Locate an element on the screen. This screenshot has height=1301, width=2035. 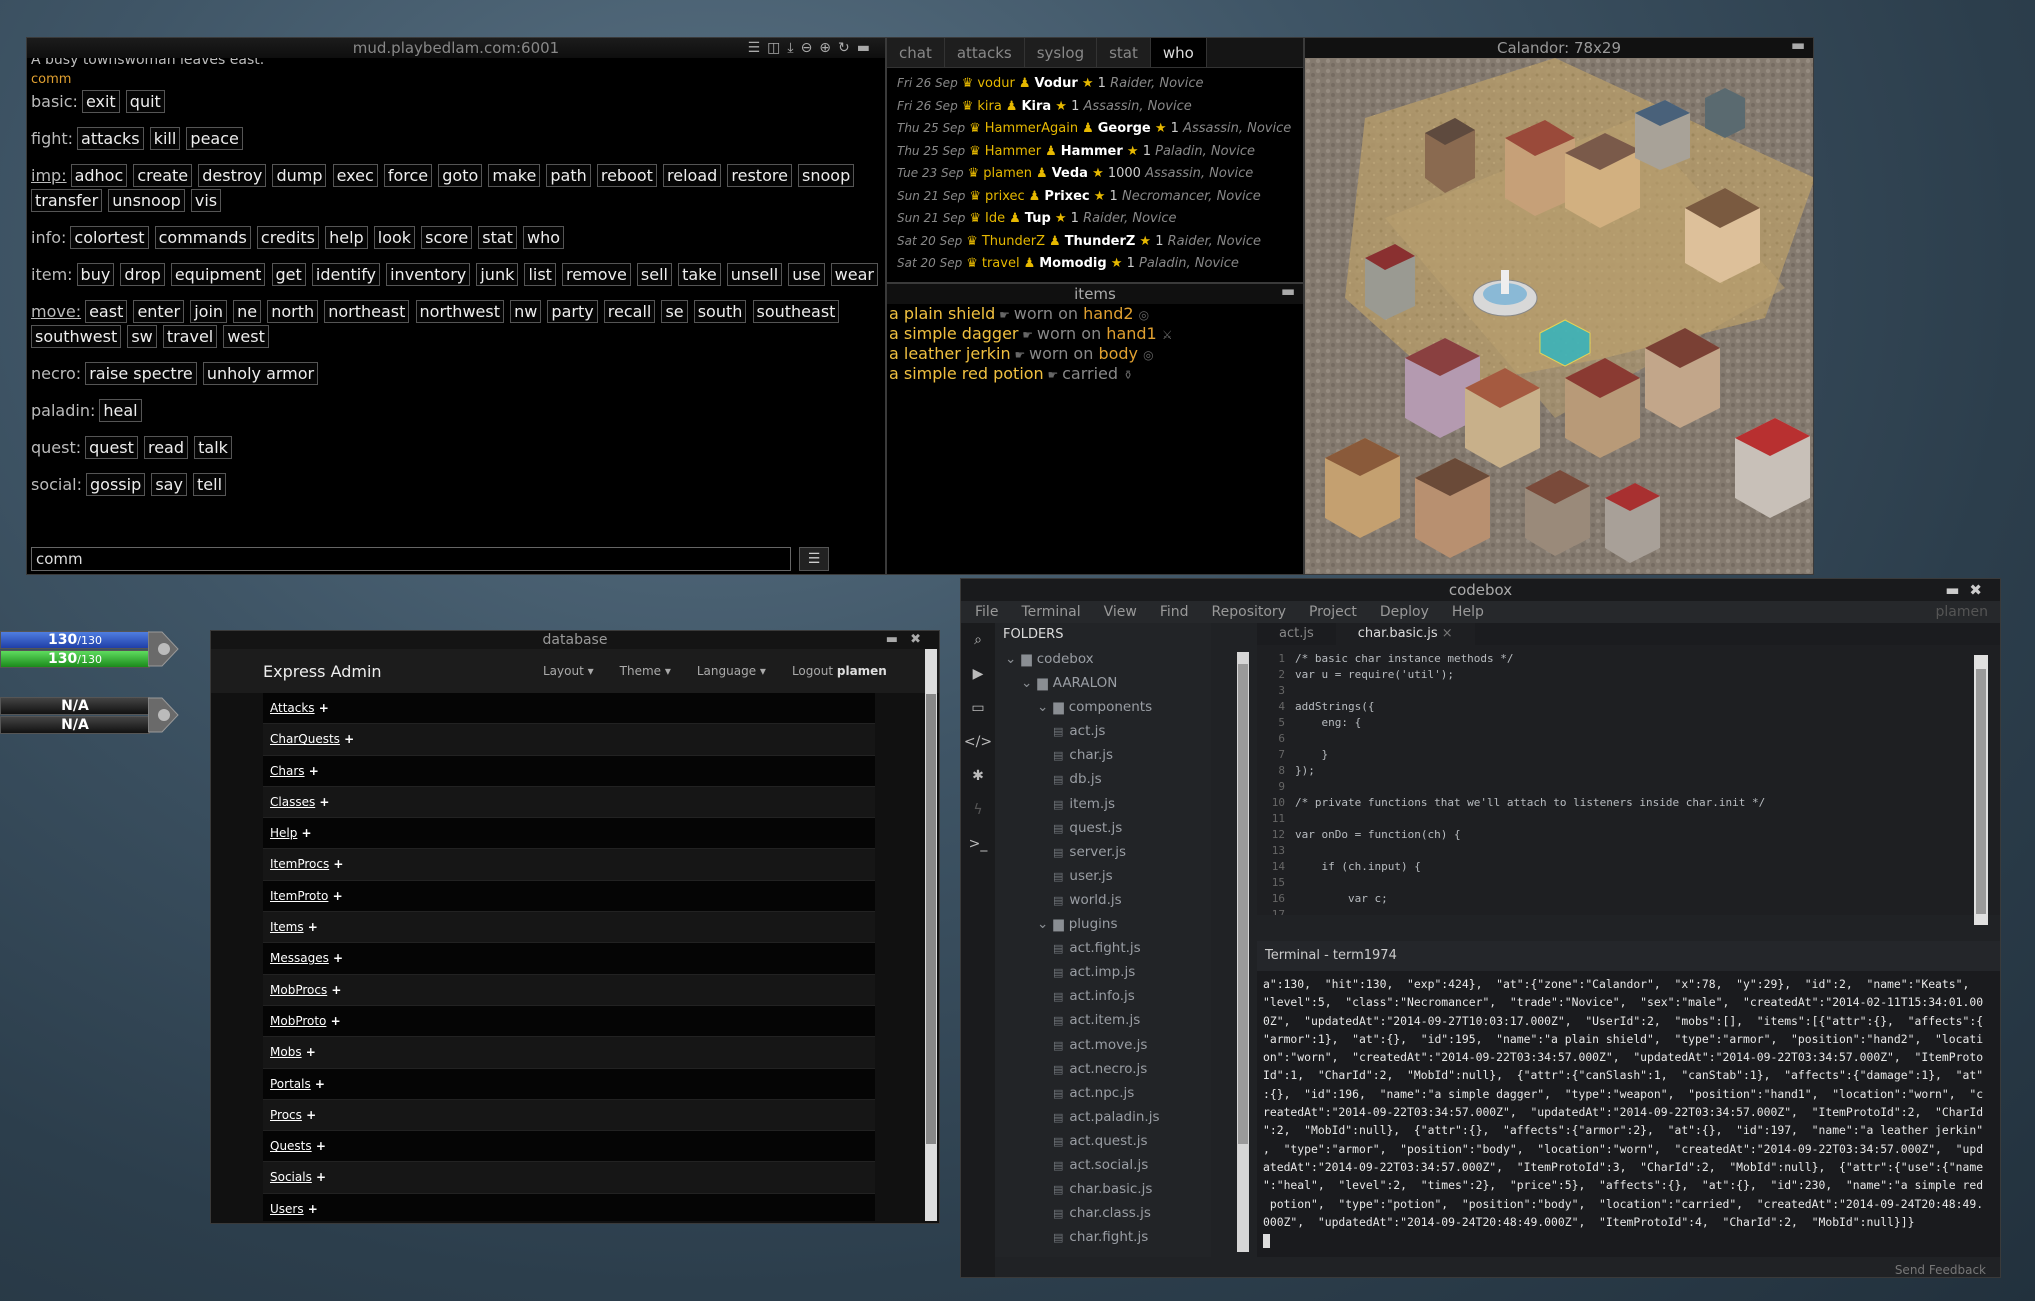
who-account: Ide is located at coordinates (995, 218).